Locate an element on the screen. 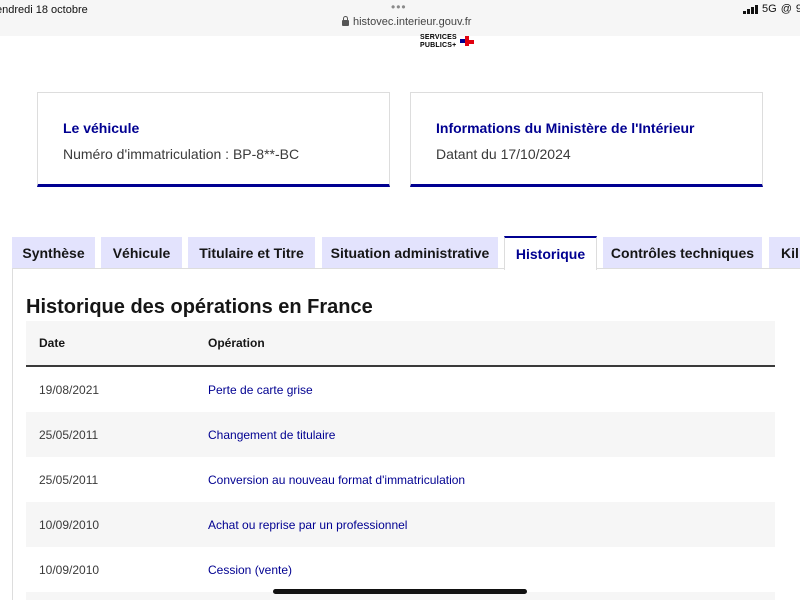 The image size is (800, 600). tab-historique: Historique is located at coordinates (550, 253).